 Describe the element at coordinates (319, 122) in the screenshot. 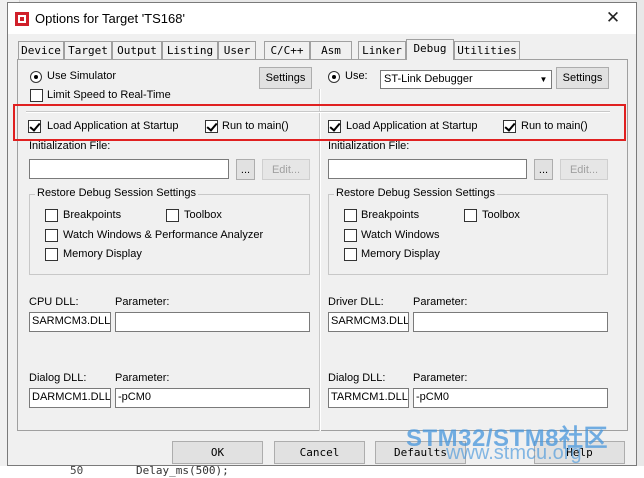

I see `highlight-box` at that location.